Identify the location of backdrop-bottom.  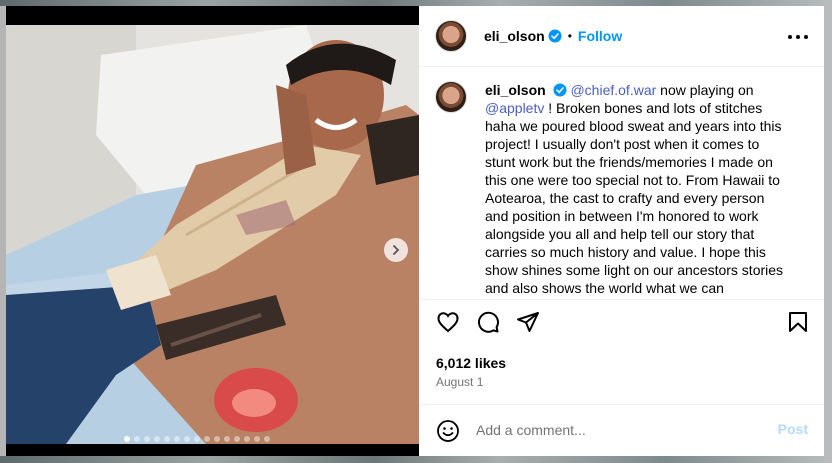
(416, 459).